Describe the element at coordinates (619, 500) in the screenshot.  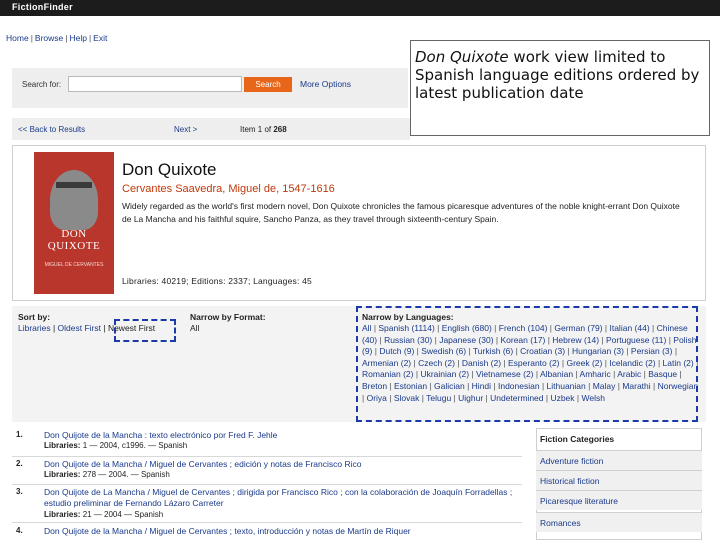
I see `category-picaresque-link: Picaresque literature` at that location.